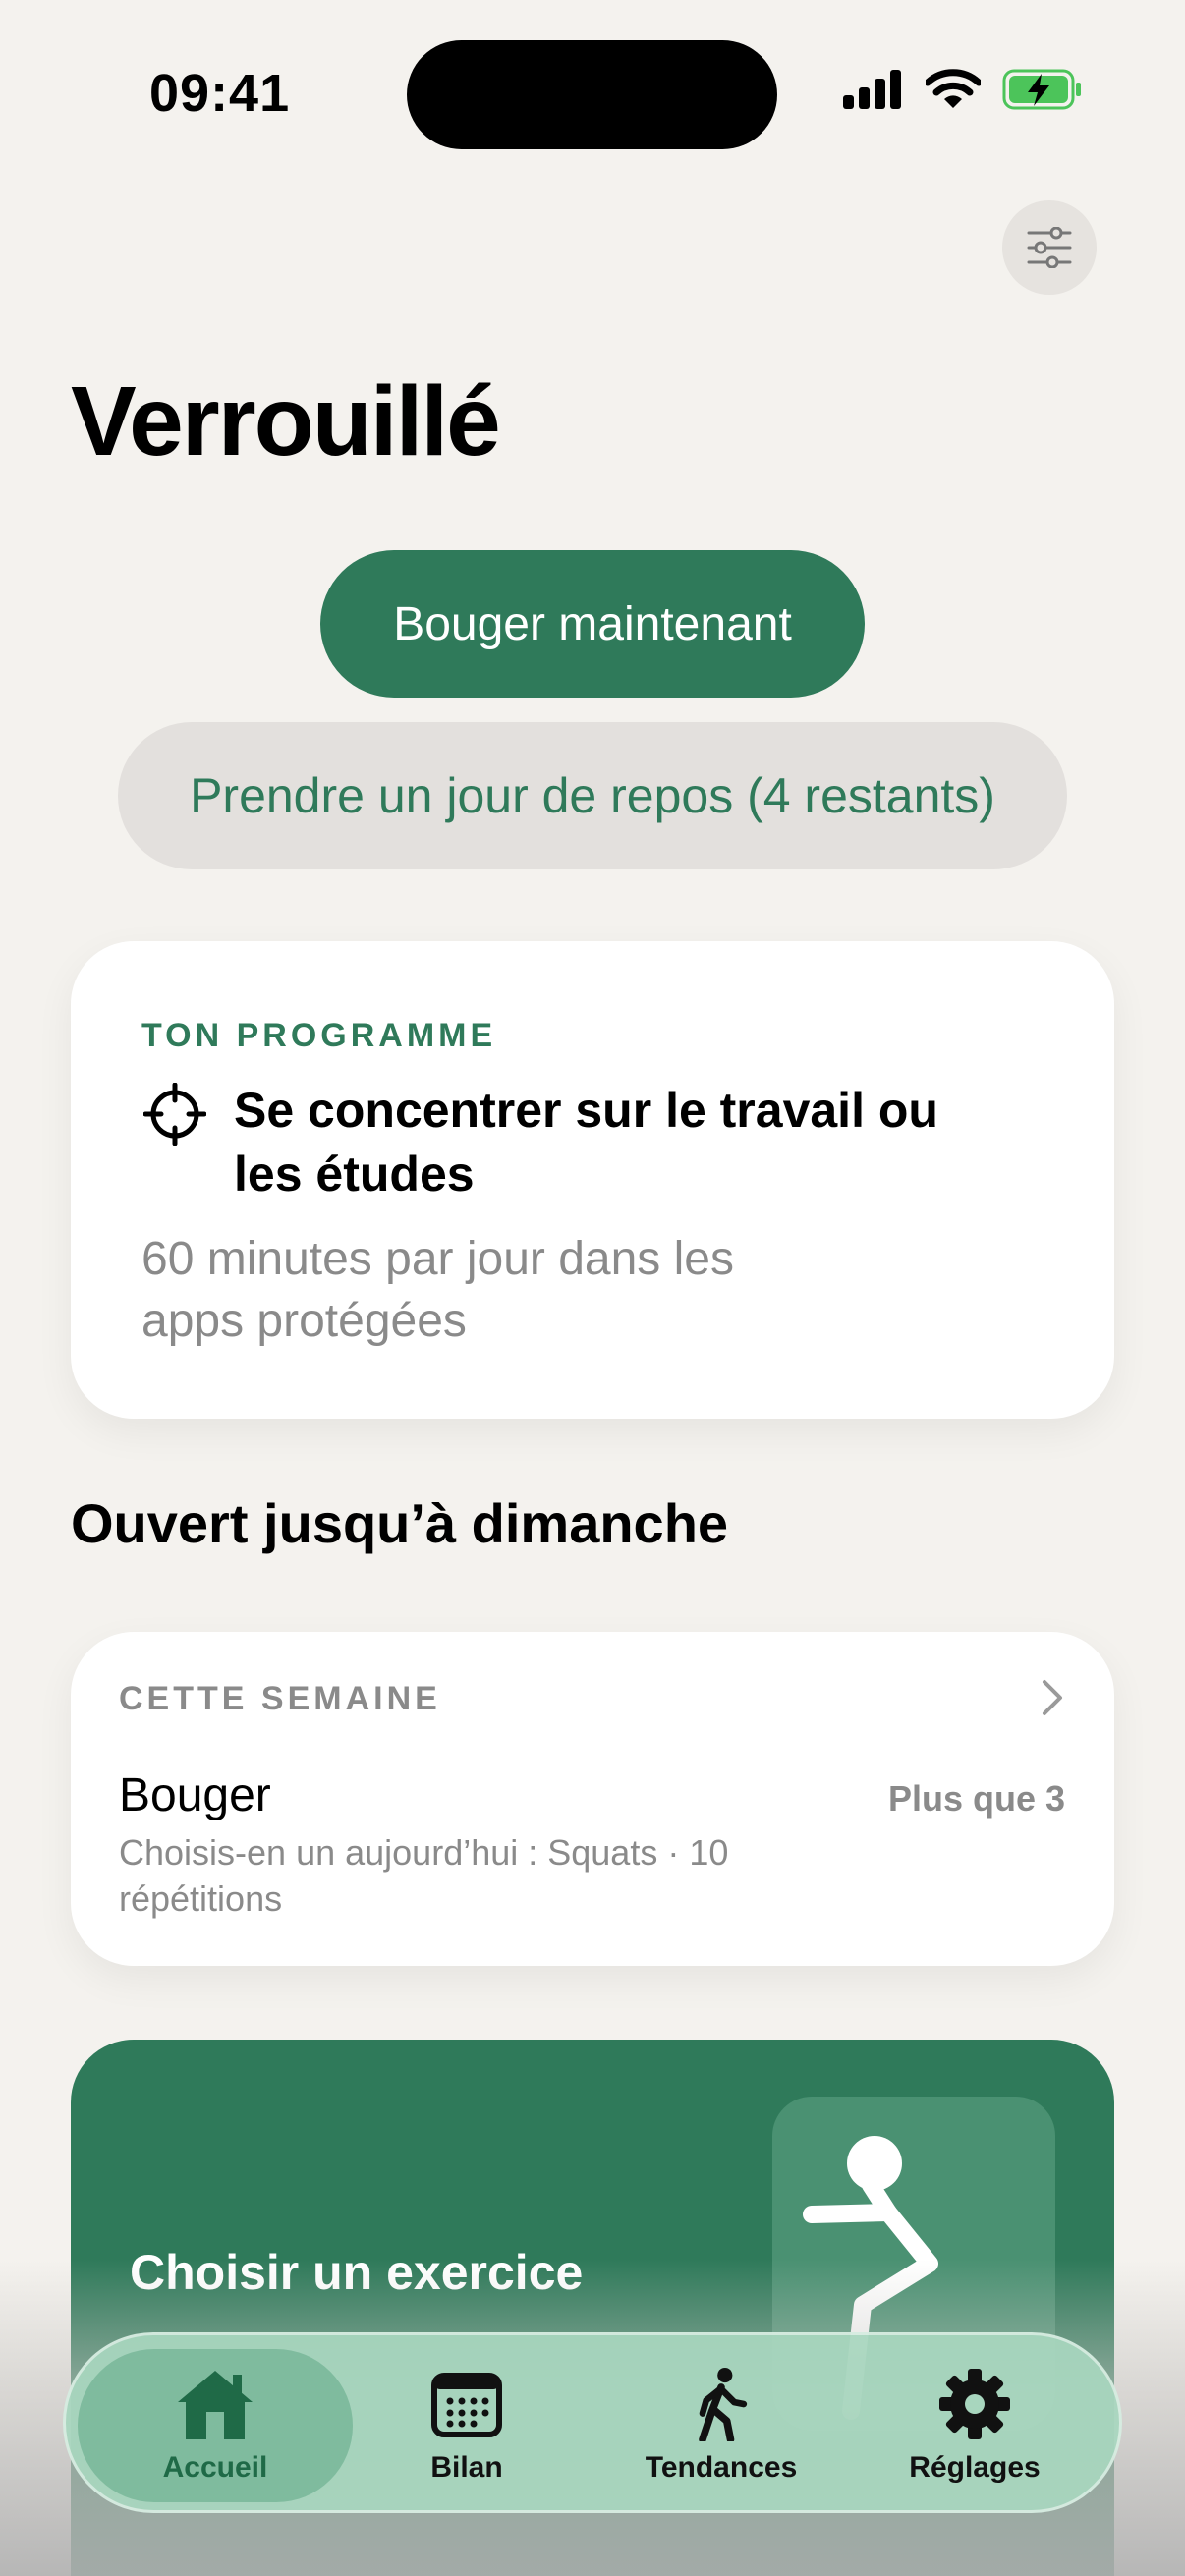 The image size is (1185, 2576). Describe the element at coordinates (975, 2467) in the screenshot. I see `tab-settings-label: Réglages` at that location.